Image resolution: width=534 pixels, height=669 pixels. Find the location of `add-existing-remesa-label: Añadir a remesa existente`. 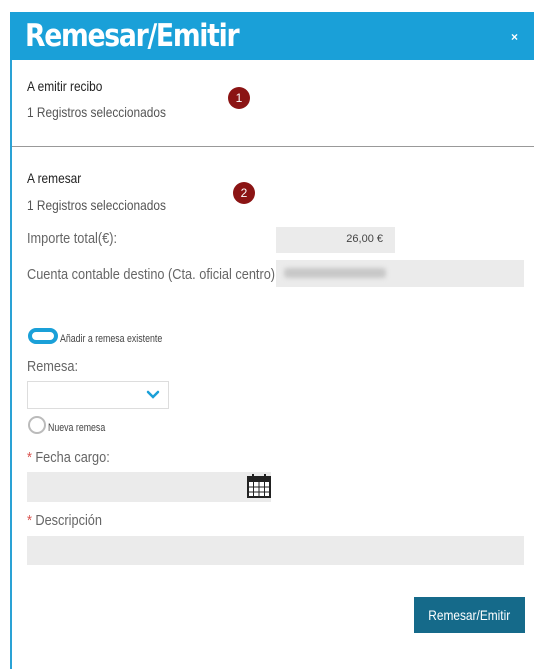

add-existing-remesa-label: Añadir a remesa existente is located at coordinates (111, 339).